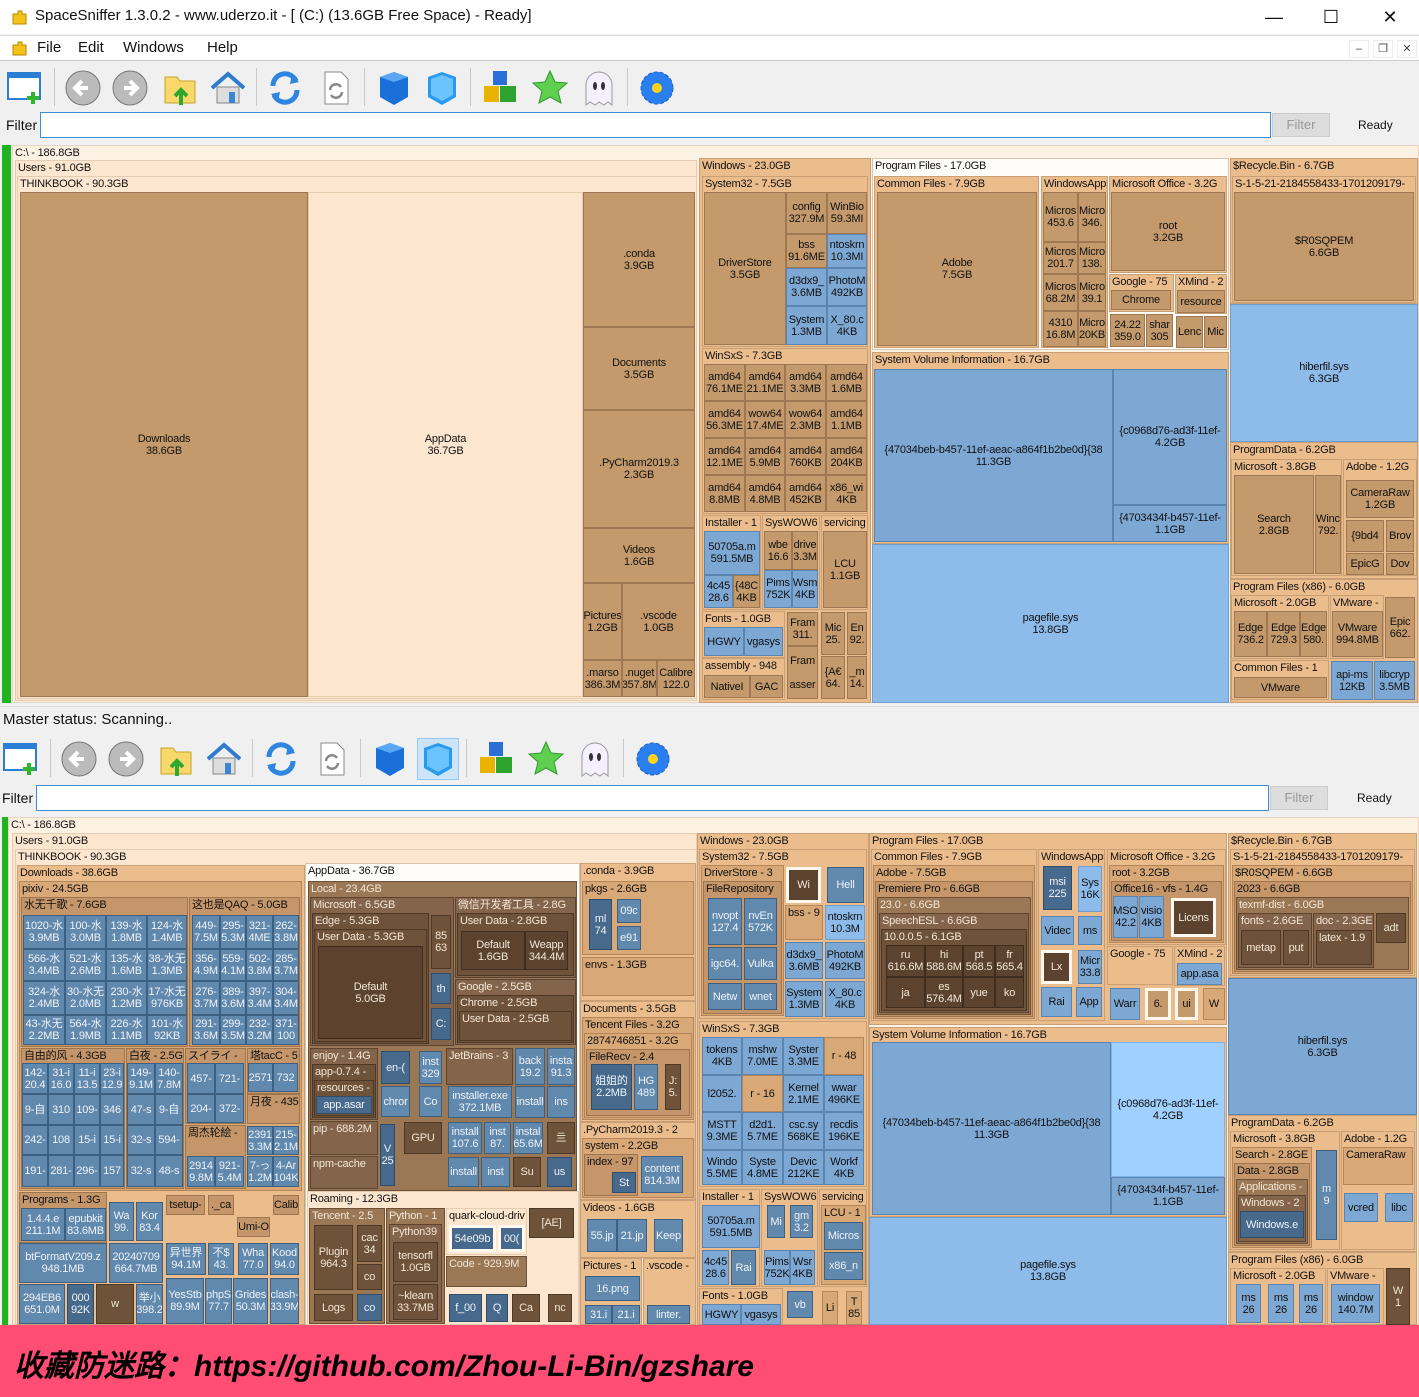 This screenshot has height=1397, width=1419. I want to click on refresh-button, so click(285, 88).